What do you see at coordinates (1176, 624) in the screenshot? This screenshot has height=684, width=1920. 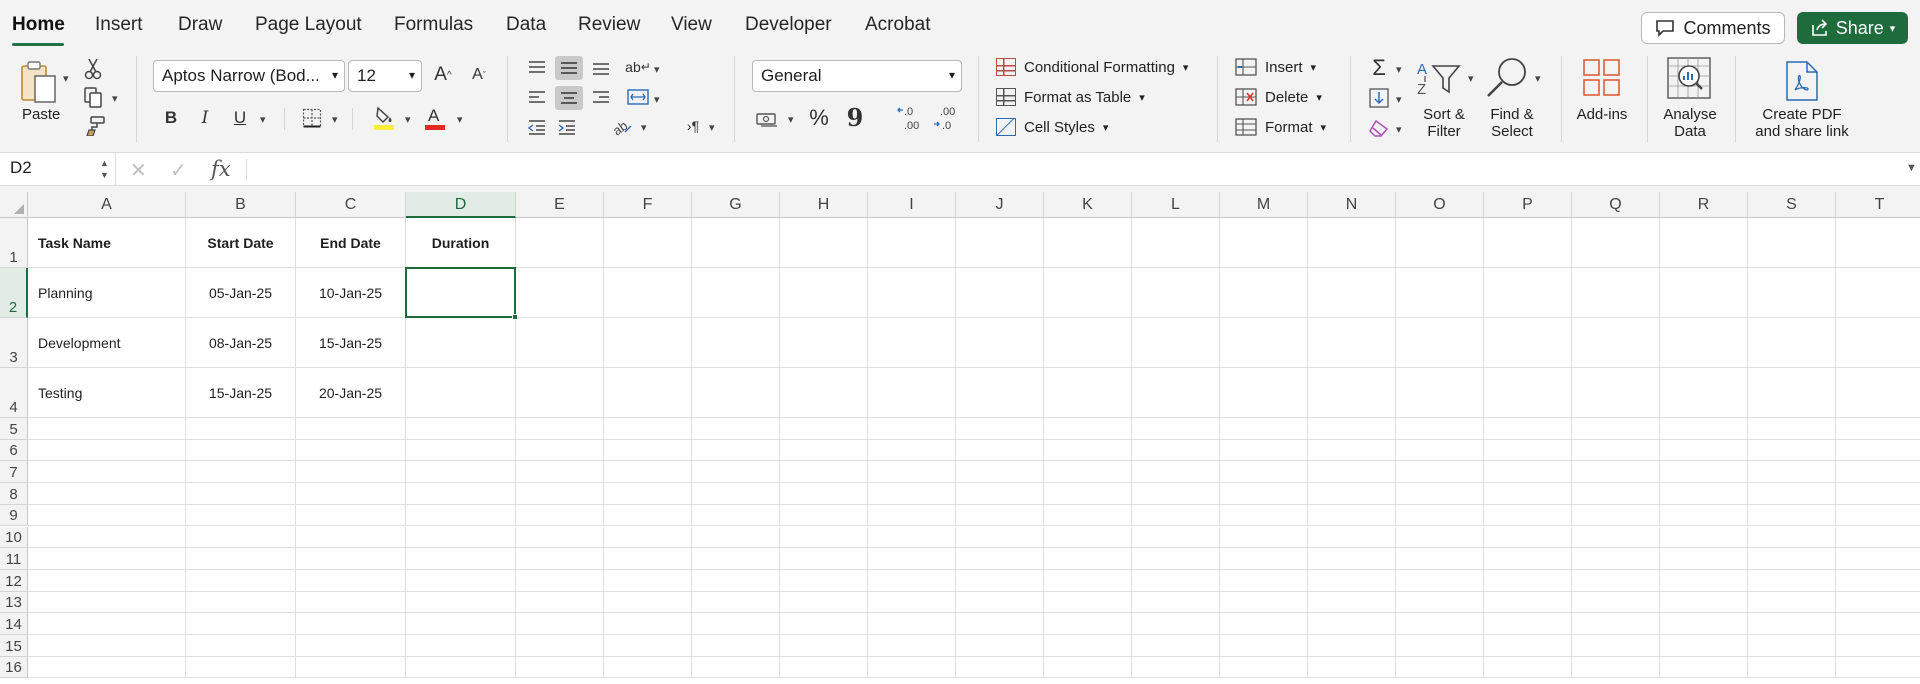 I see `cell-l14` at bounding box center [1176, 624].